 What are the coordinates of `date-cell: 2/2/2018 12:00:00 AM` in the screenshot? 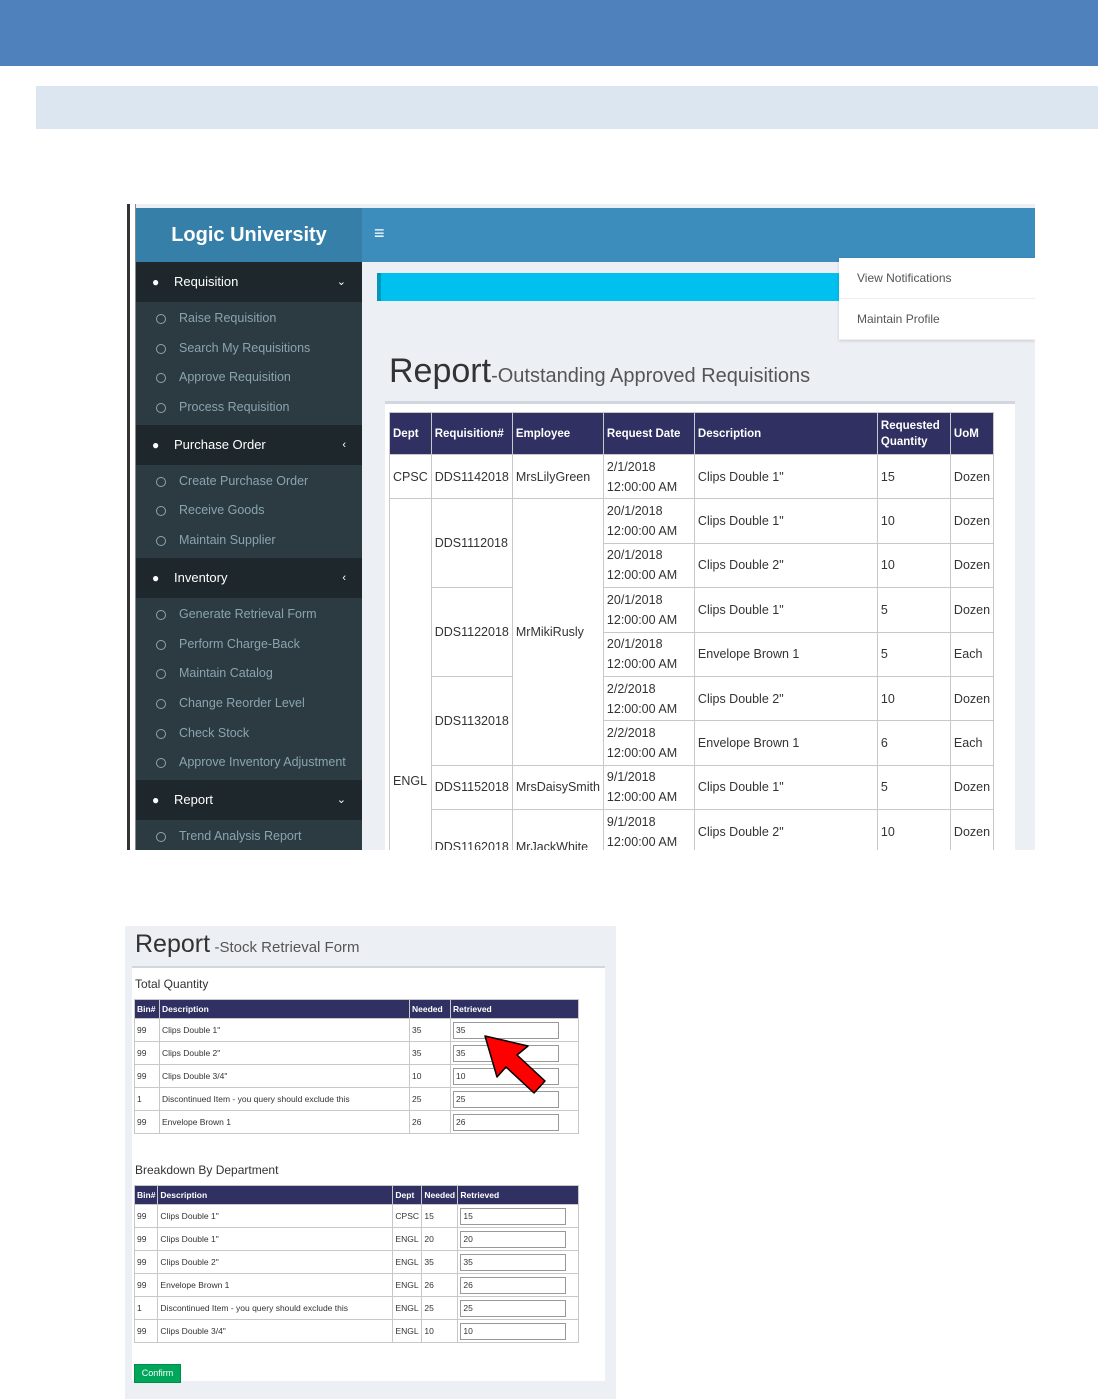 It's located at (648, 698).